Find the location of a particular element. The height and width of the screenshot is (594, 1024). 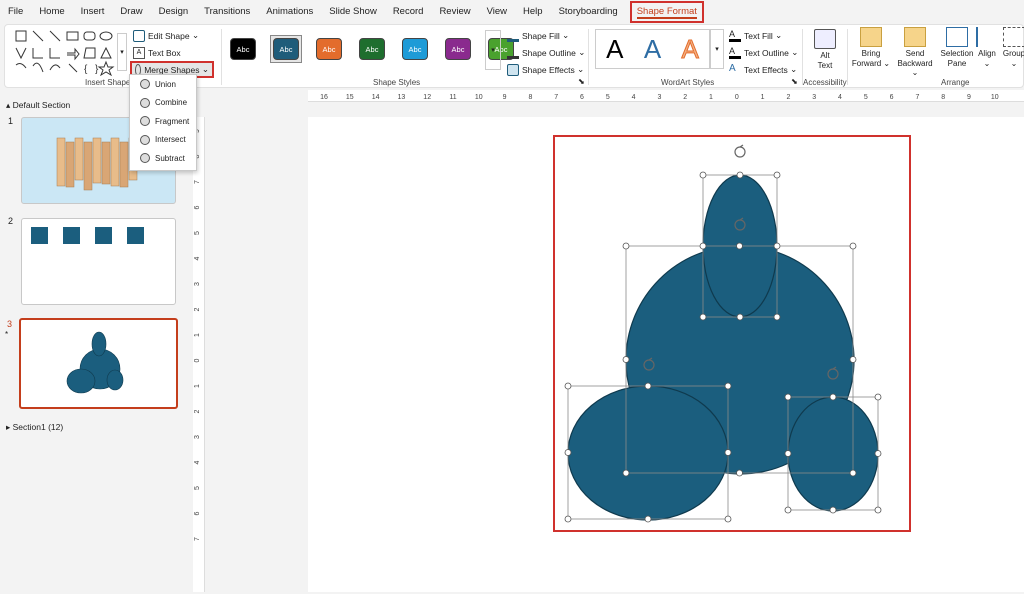

shape-style-6: Abc is located at coordinates (458, 49).